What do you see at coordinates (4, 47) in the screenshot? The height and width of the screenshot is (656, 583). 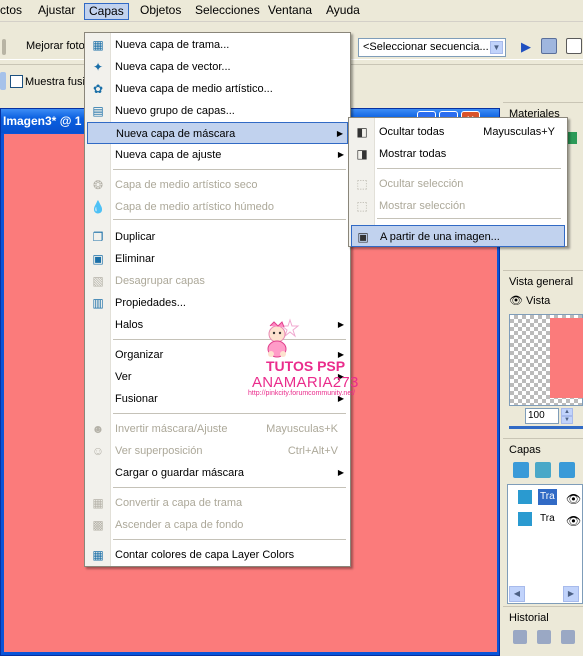 I see `toolbar-grip` at bounding box center [4, 47].